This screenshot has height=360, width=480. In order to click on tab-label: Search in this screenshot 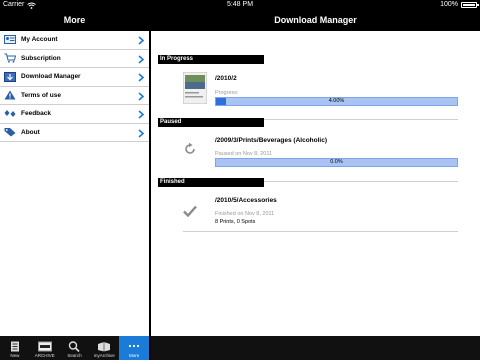, I will do `click(74, 355)`.